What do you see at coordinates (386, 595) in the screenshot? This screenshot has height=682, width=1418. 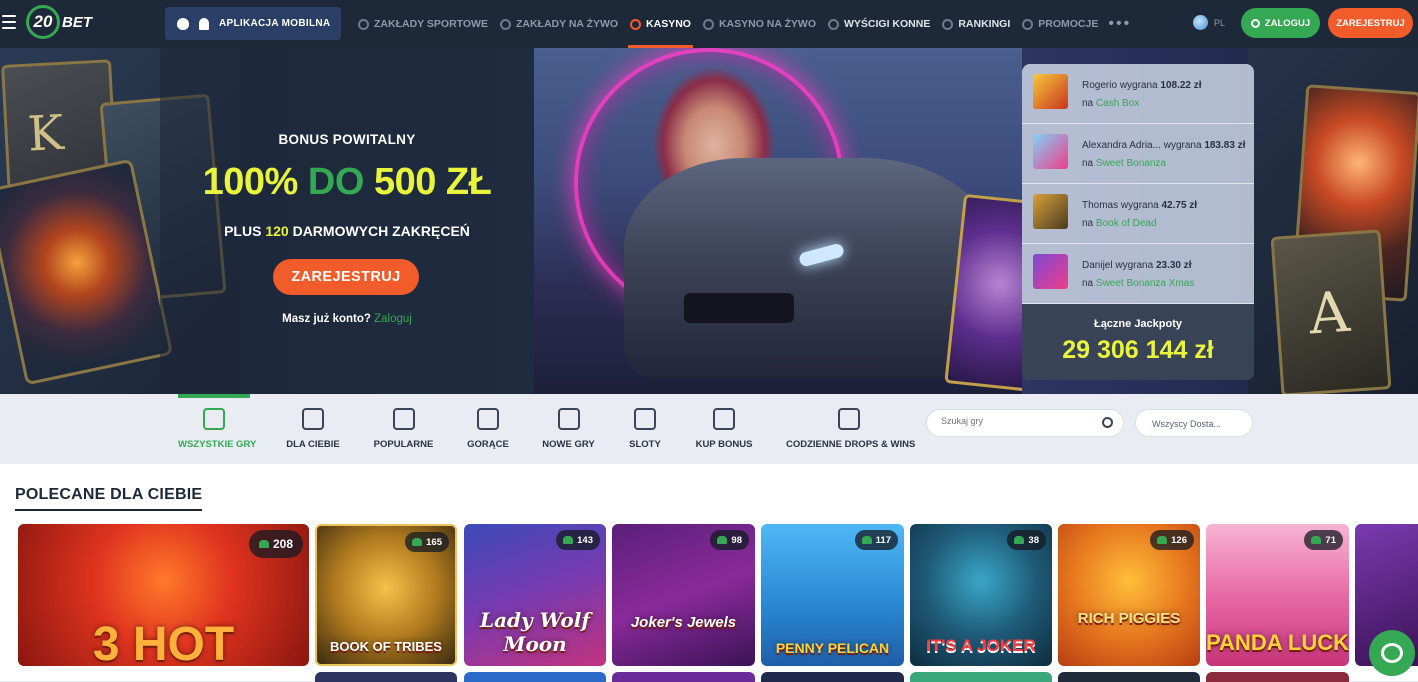 I see `game-tile: 165 BOOK OF TRIBES` at bounding box center [386, 595].